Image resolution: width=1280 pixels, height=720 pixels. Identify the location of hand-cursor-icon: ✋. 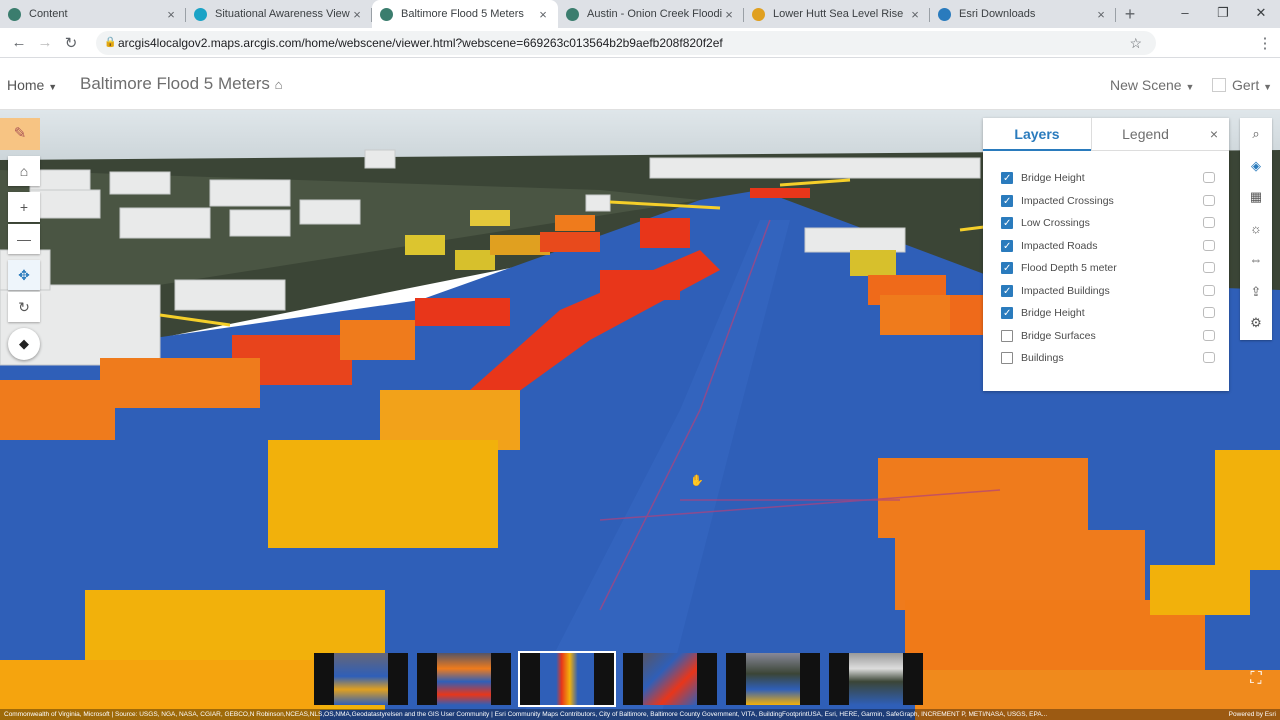
(697, 481).